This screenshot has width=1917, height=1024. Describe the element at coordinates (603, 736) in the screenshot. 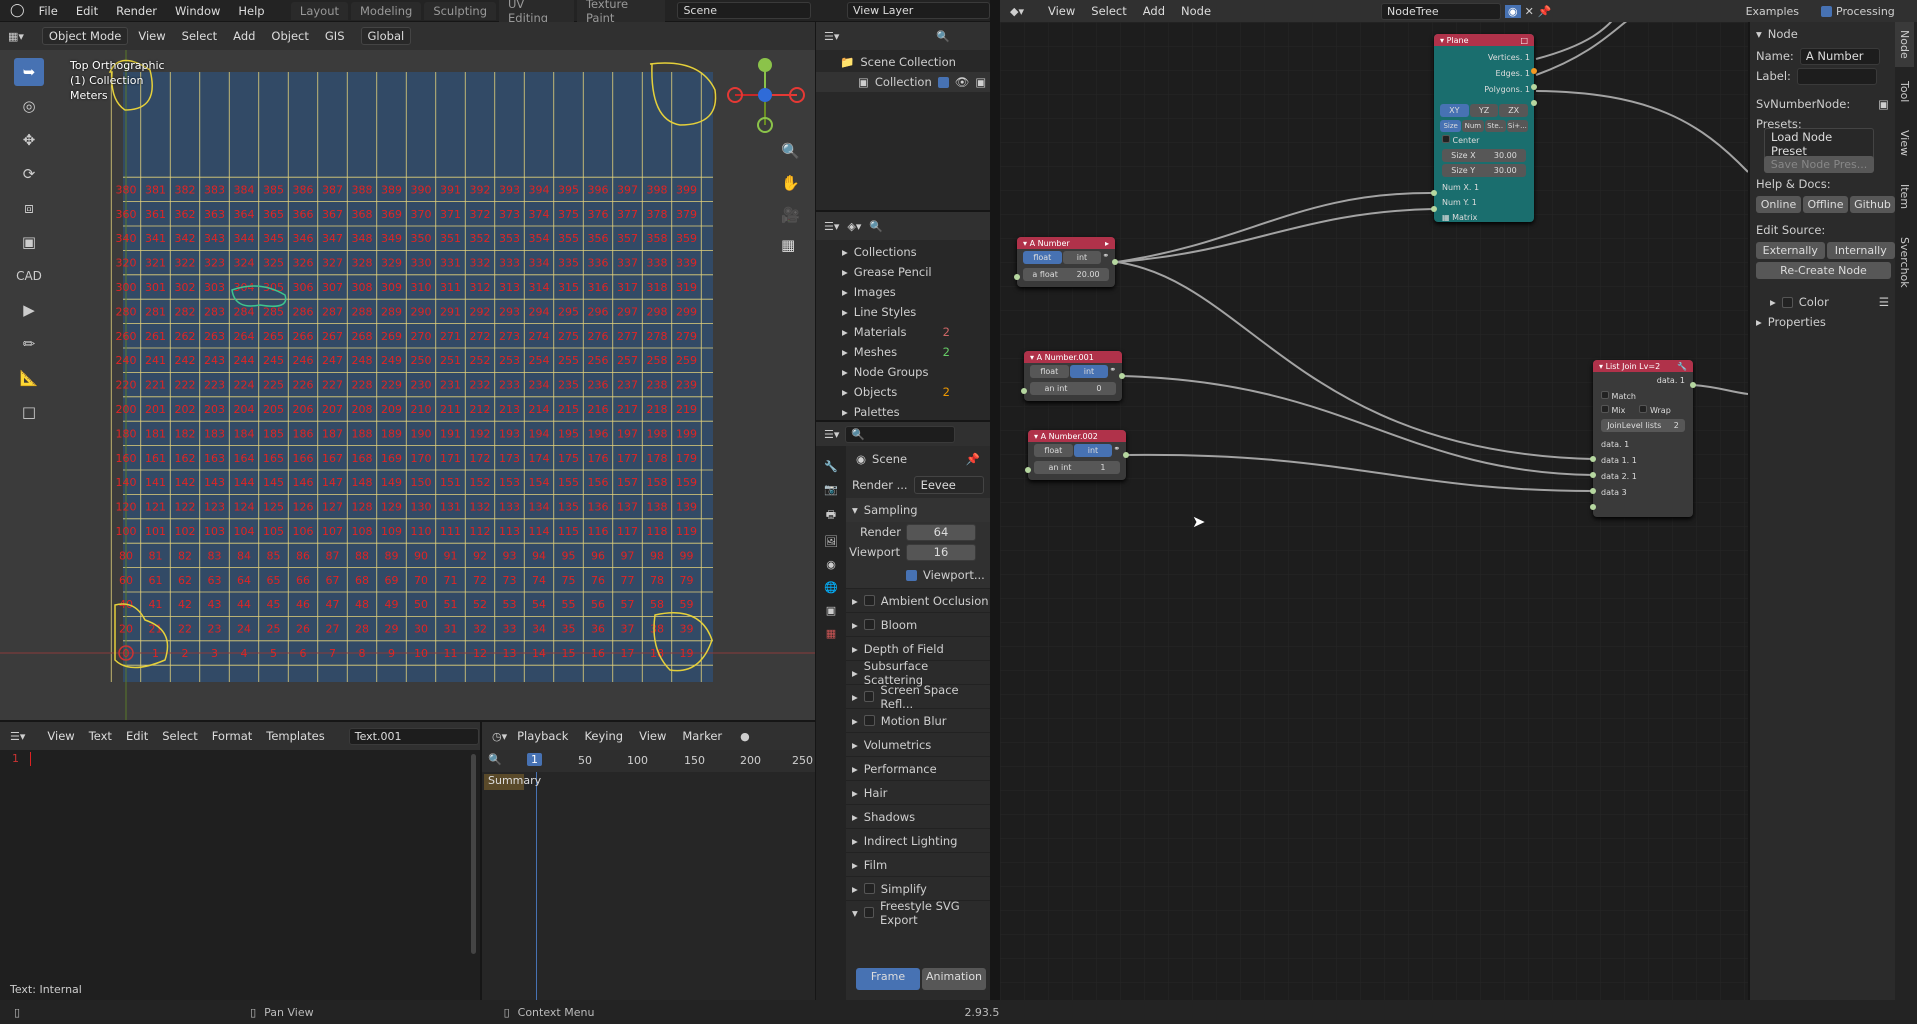

I see `timeline-menu-keying: Keying` at that location.